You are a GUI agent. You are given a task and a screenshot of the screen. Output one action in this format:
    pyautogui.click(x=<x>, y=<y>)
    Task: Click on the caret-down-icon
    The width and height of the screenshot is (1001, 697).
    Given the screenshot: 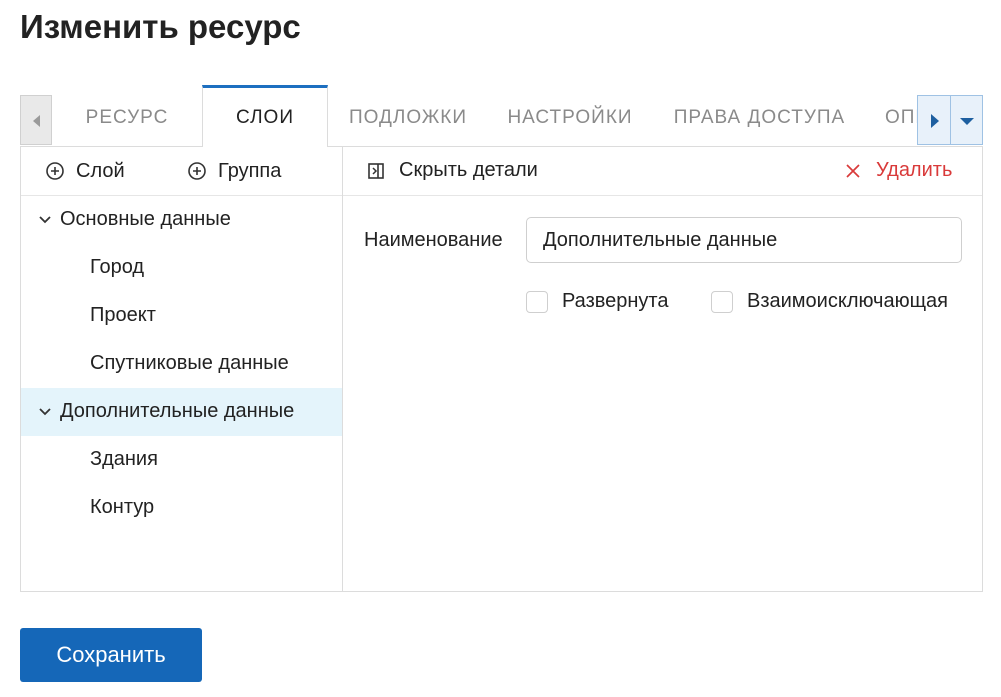 What is the action you would take?
    pyautogui.click(x=967, y=121)
    